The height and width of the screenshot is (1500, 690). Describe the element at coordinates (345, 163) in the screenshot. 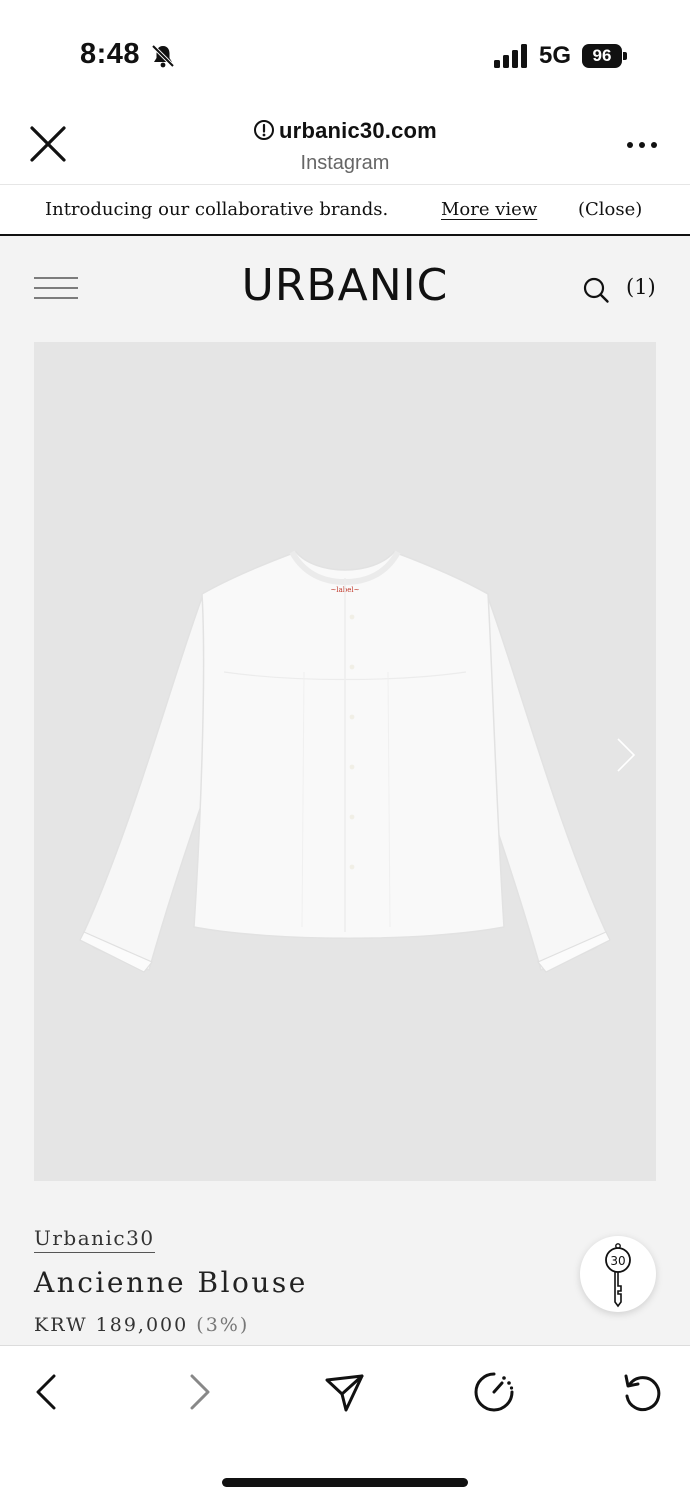

I see `url-subtitle: Instagram` at that location.